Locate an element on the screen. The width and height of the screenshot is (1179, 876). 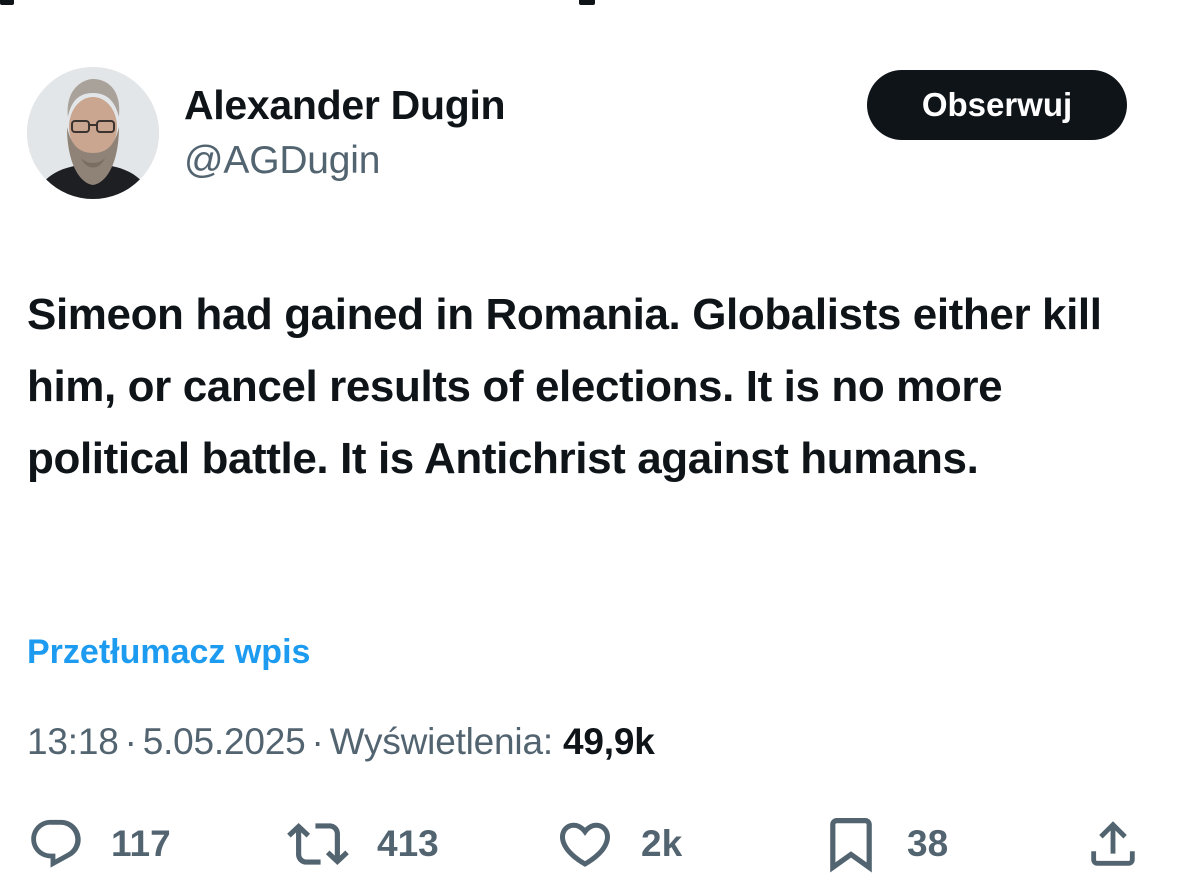
avatar is located at coordinates (93, 133).